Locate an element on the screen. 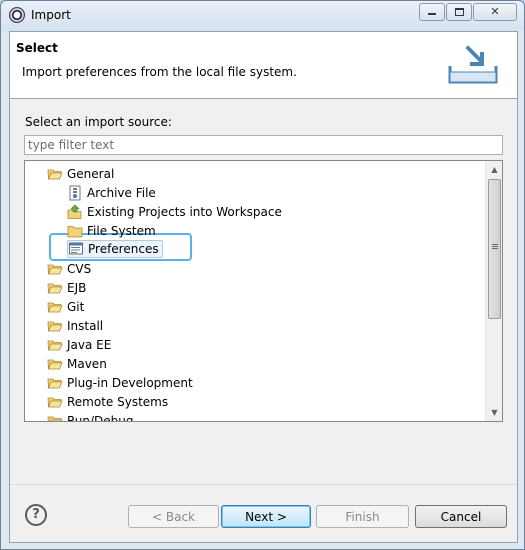 This screenshot has height=550, width=525. tree-item-label: Remote Systems is located at coordinates (118, 401).